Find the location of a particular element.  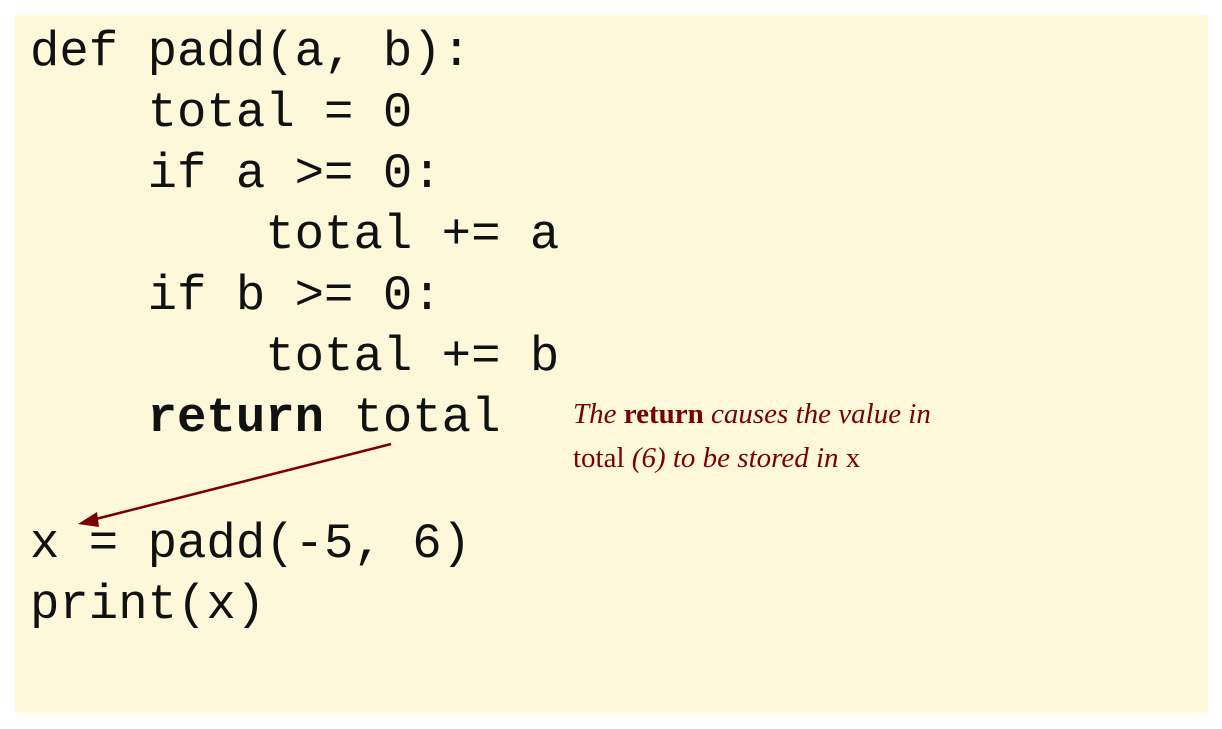

arrow-line is located at coordinates (241, 482).